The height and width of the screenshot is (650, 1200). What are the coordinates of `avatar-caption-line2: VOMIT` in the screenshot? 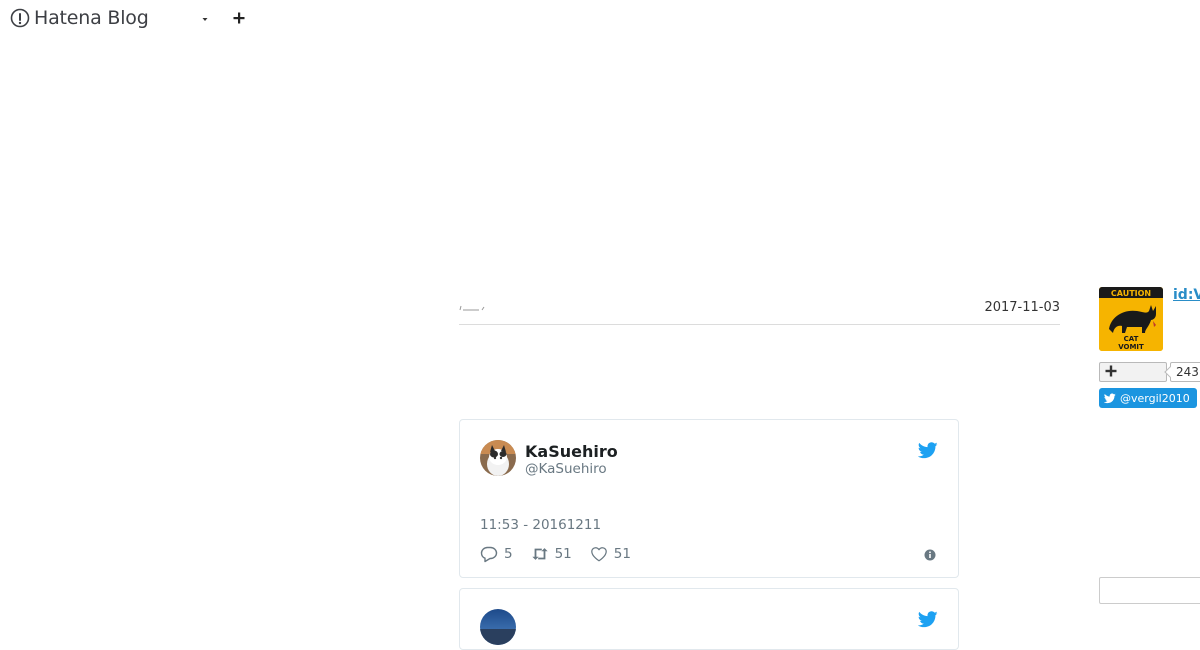 It's located at (1131, 347).